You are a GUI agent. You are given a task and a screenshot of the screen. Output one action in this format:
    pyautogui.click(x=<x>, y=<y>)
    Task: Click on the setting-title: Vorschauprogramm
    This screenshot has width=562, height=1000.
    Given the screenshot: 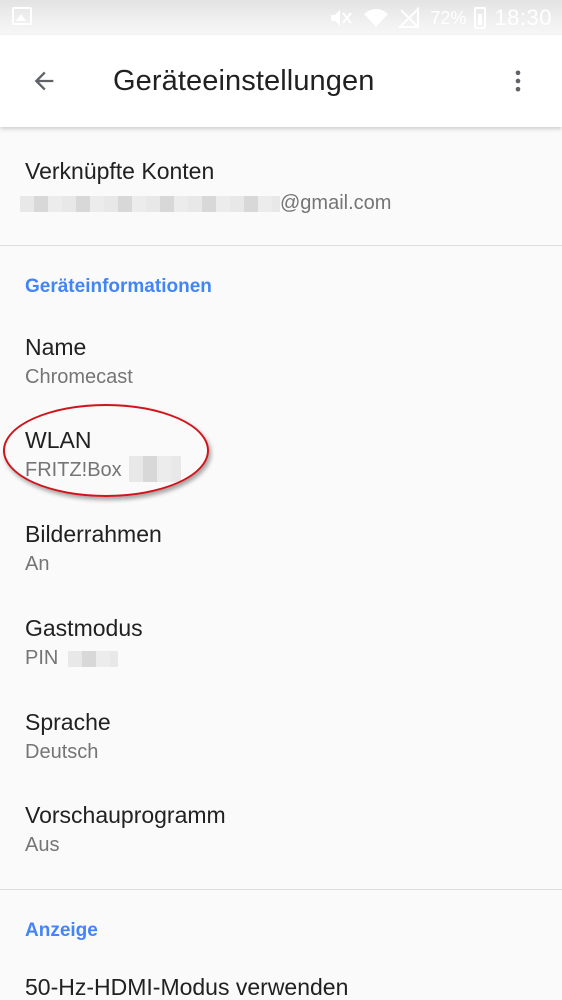 What is the action you would take?
    pyautogui.click(x=125, y=815)
    